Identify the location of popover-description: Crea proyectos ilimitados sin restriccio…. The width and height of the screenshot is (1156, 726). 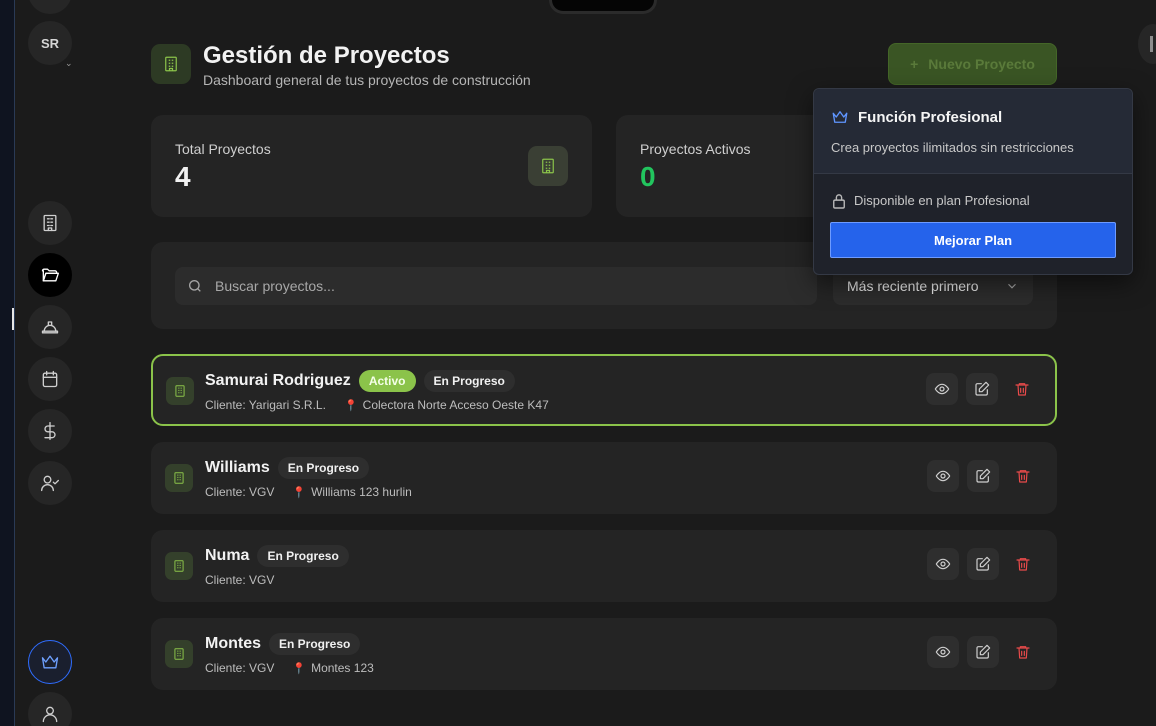
(952, 147).